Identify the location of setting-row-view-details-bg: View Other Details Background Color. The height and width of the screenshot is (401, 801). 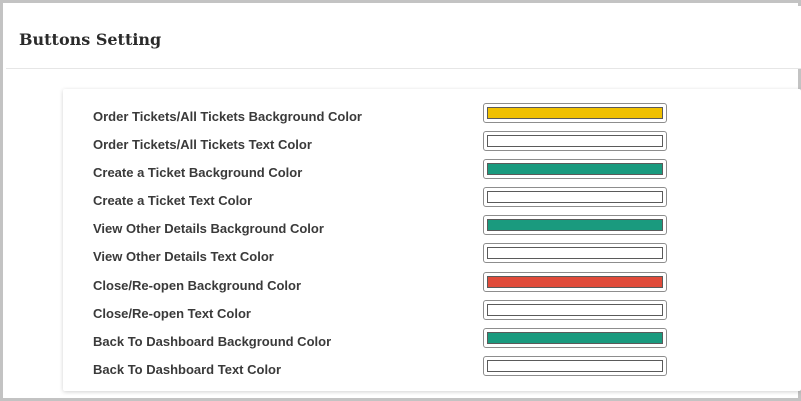
(432, 229).